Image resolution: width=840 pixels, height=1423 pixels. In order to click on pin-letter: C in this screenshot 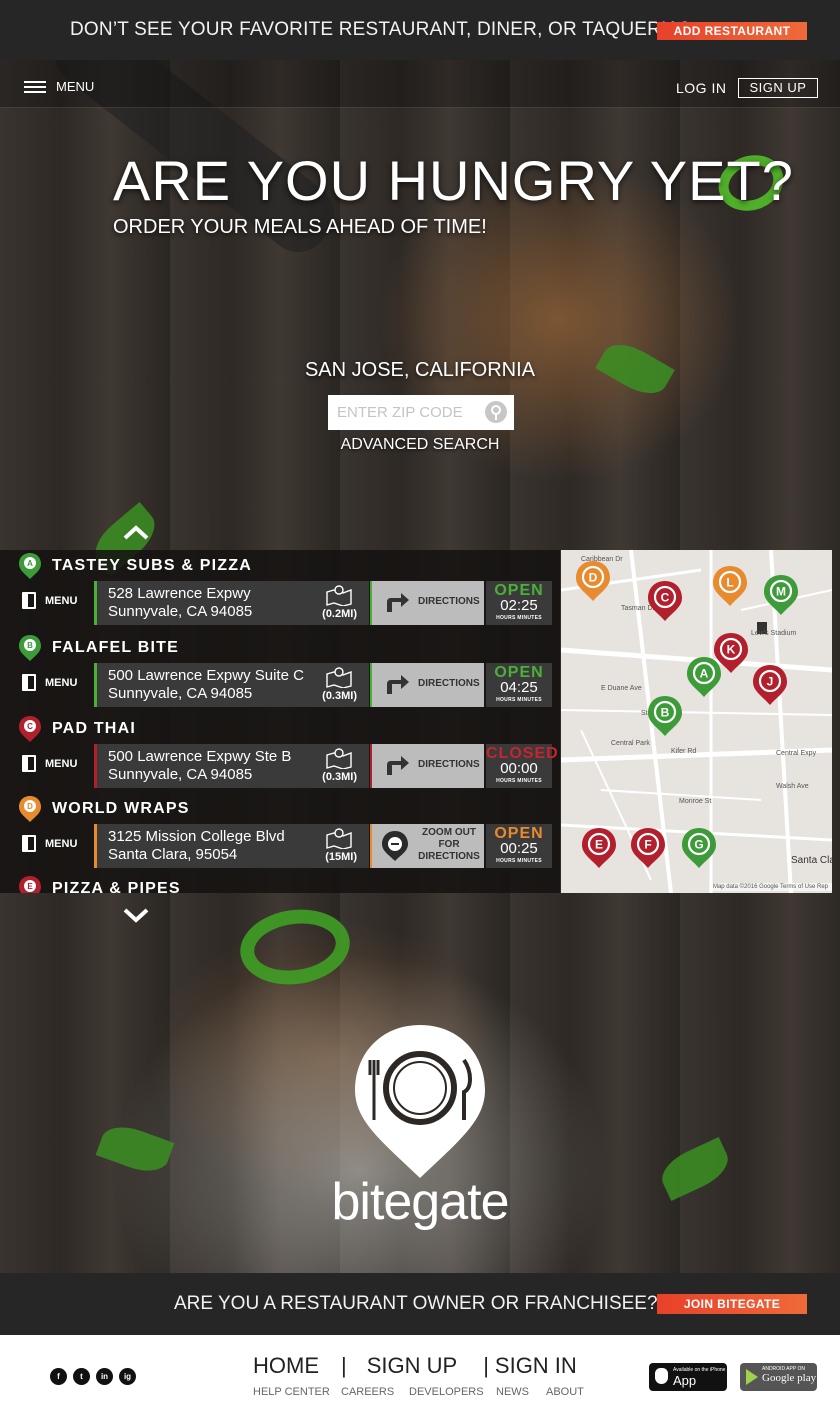, I will do `click(30, 726)`.